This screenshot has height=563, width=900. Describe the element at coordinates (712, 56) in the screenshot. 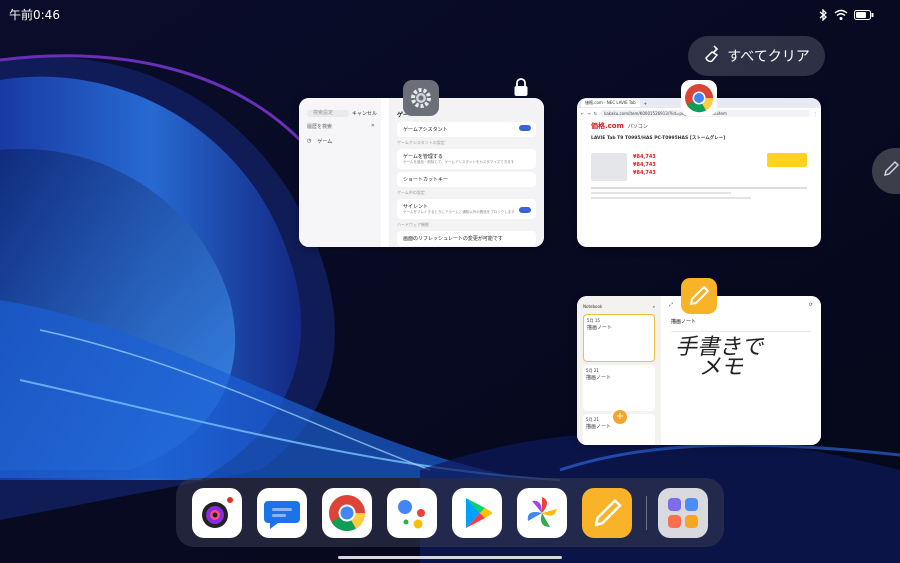

I see `broom-icon` at that location.